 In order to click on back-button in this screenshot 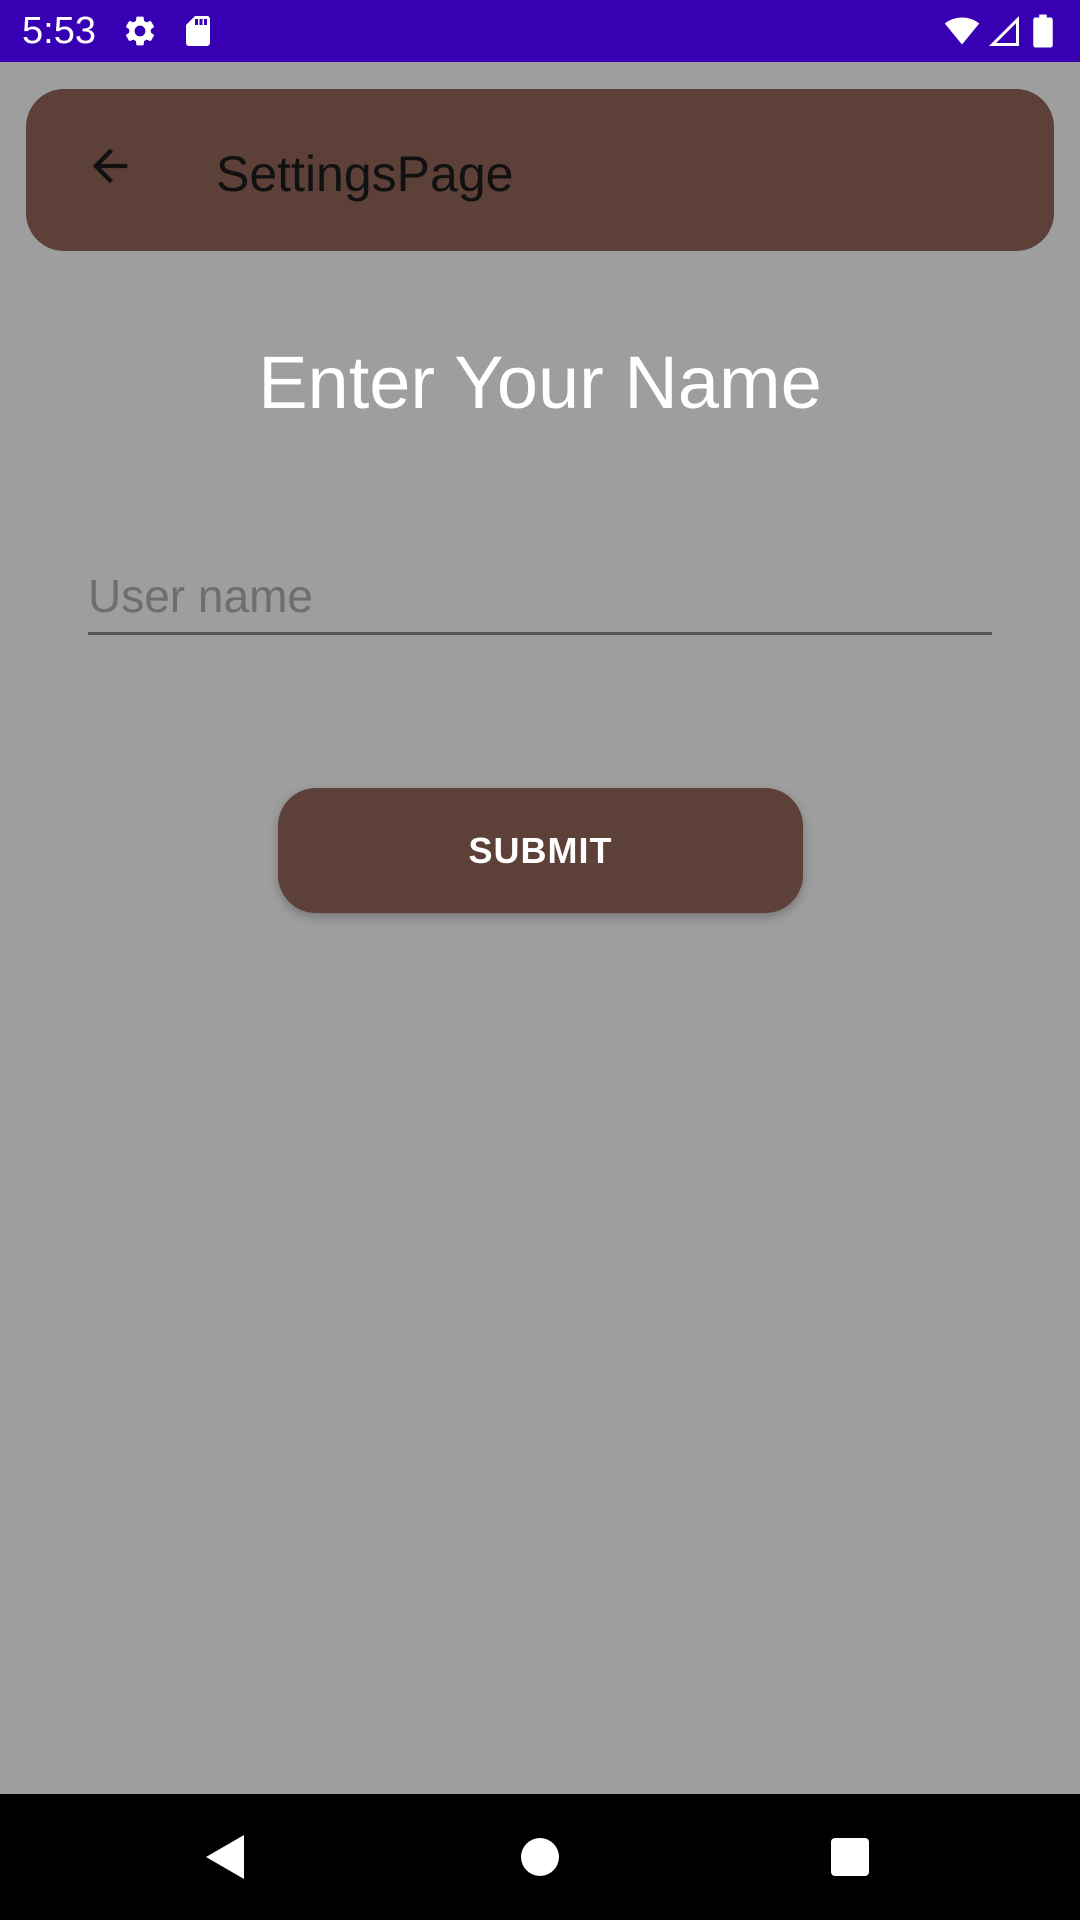, I will do `click(110, 166)`.